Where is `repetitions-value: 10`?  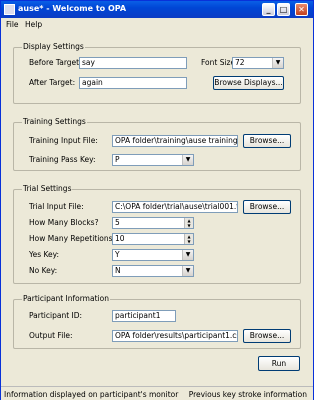 repetitions-value: 10 is located at coordinates (120, 238).